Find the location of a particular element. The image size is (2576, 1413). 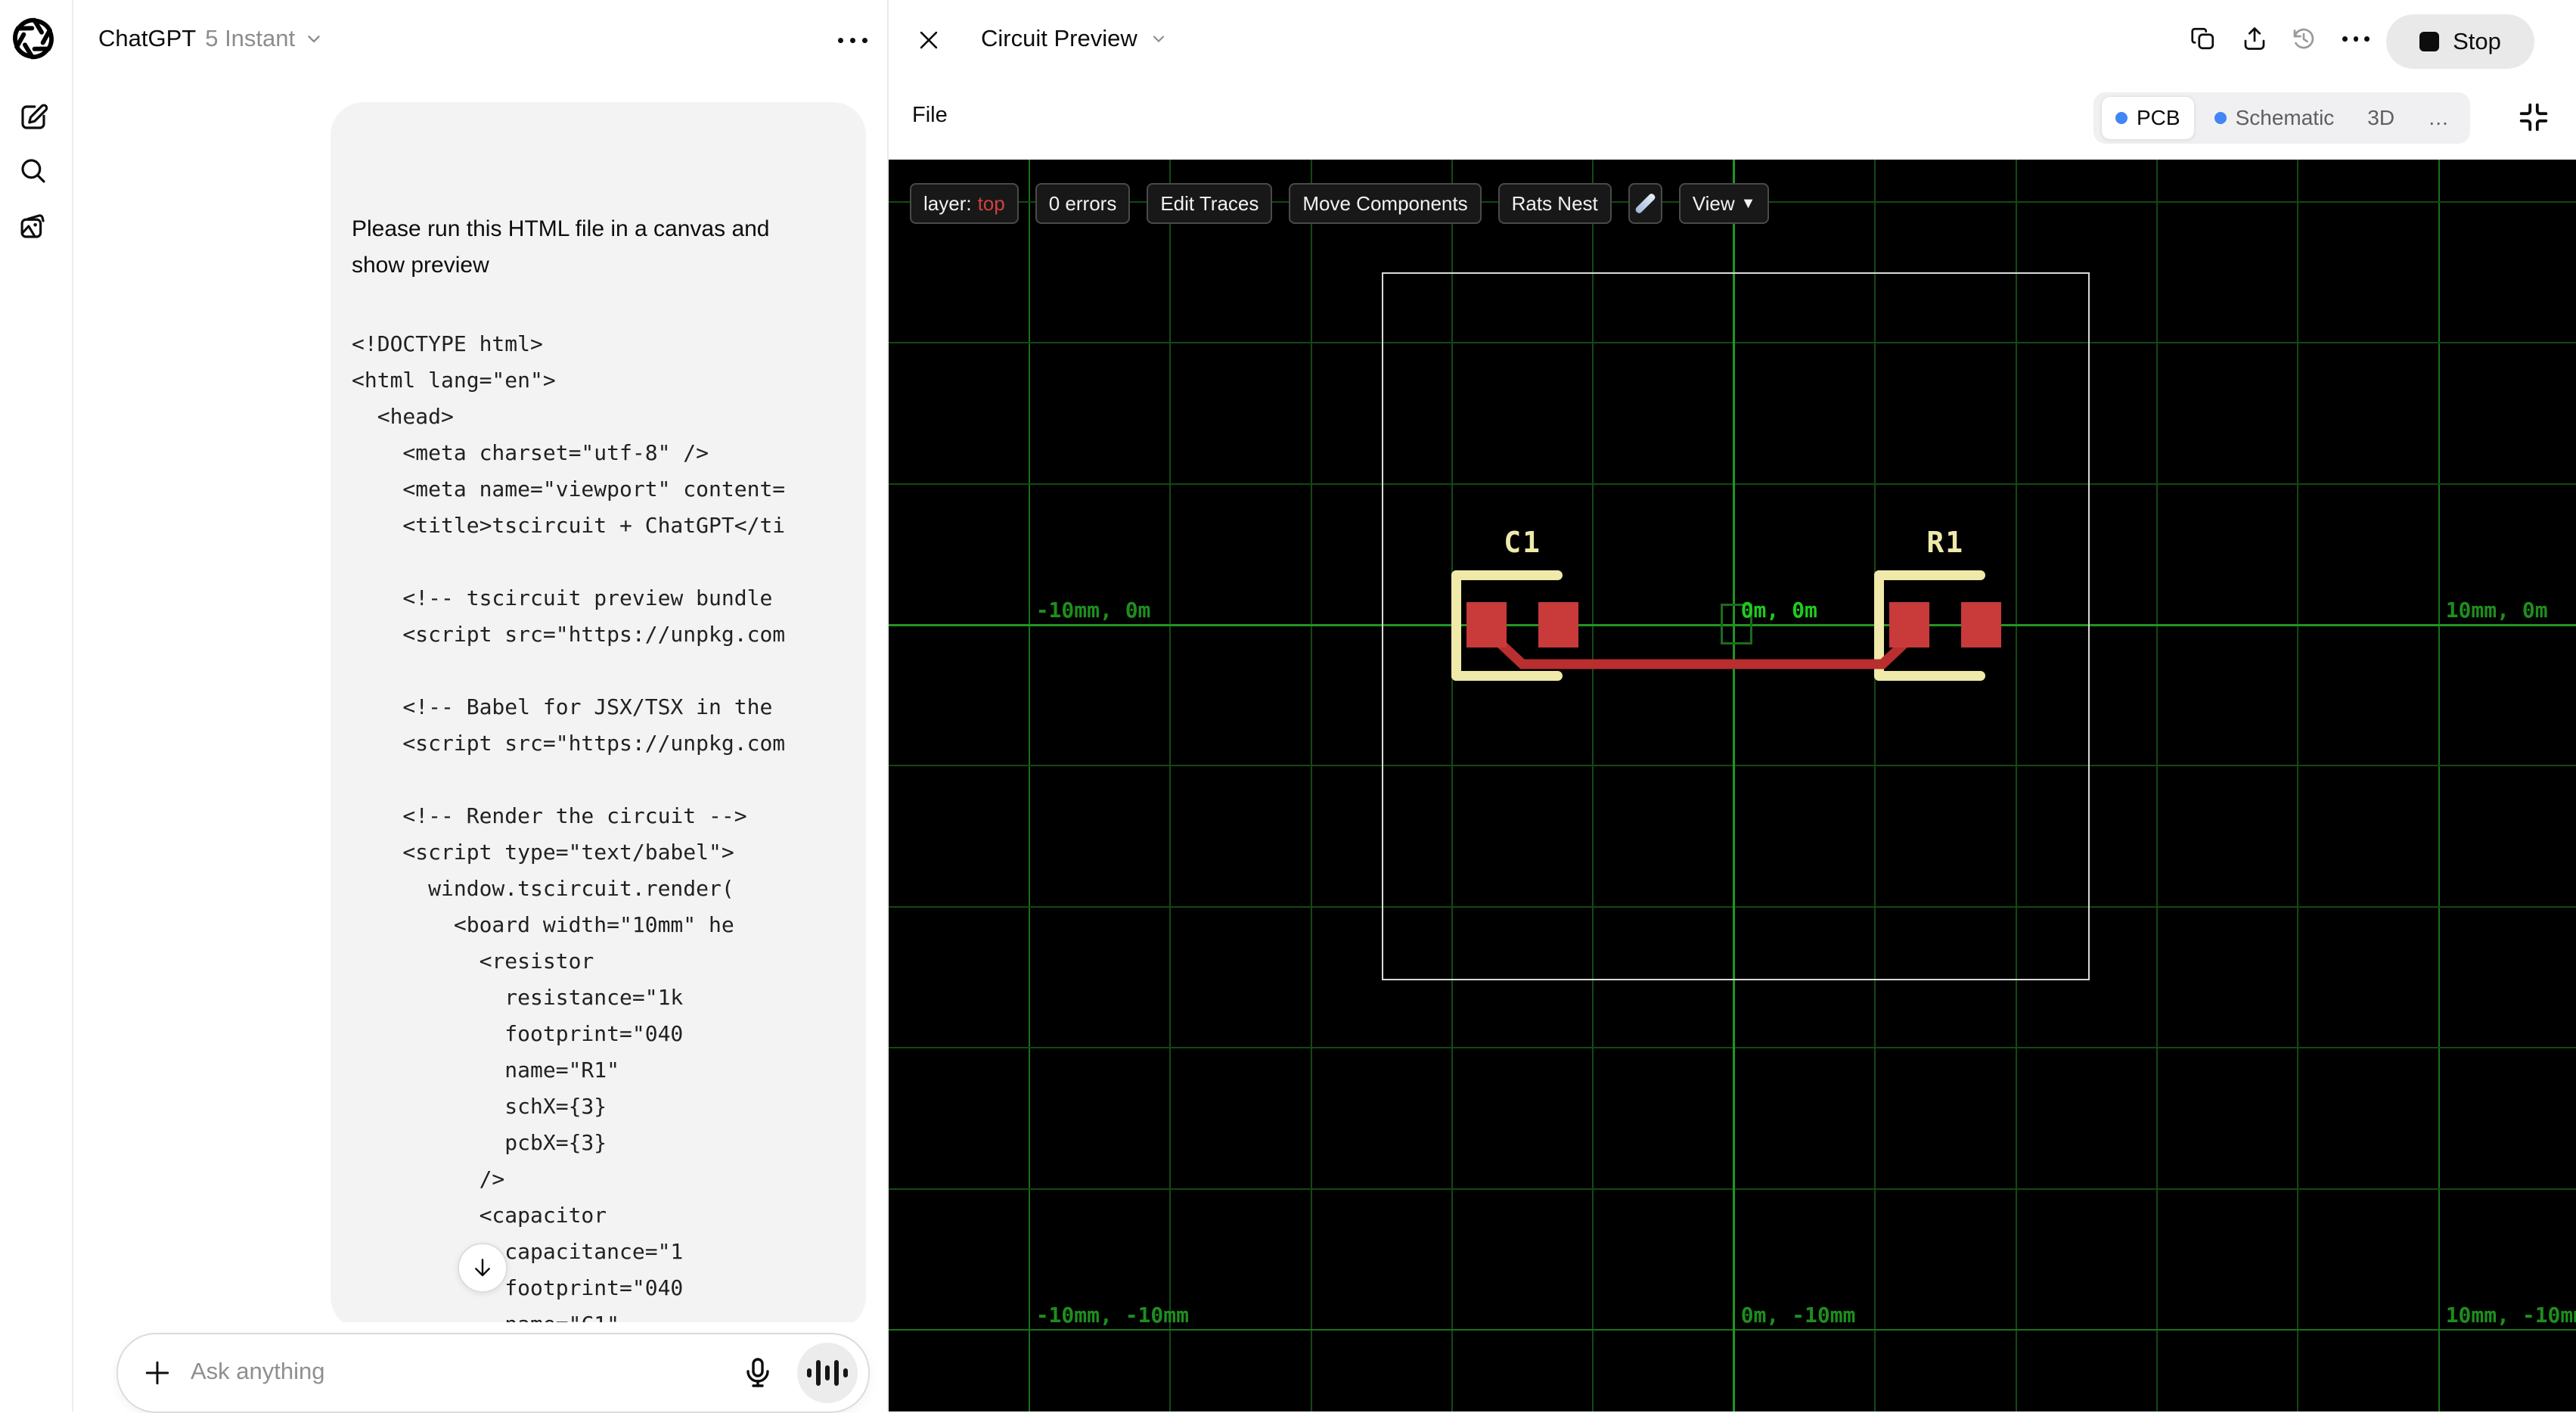

file-menu: File is located at coordinates (930, 116).